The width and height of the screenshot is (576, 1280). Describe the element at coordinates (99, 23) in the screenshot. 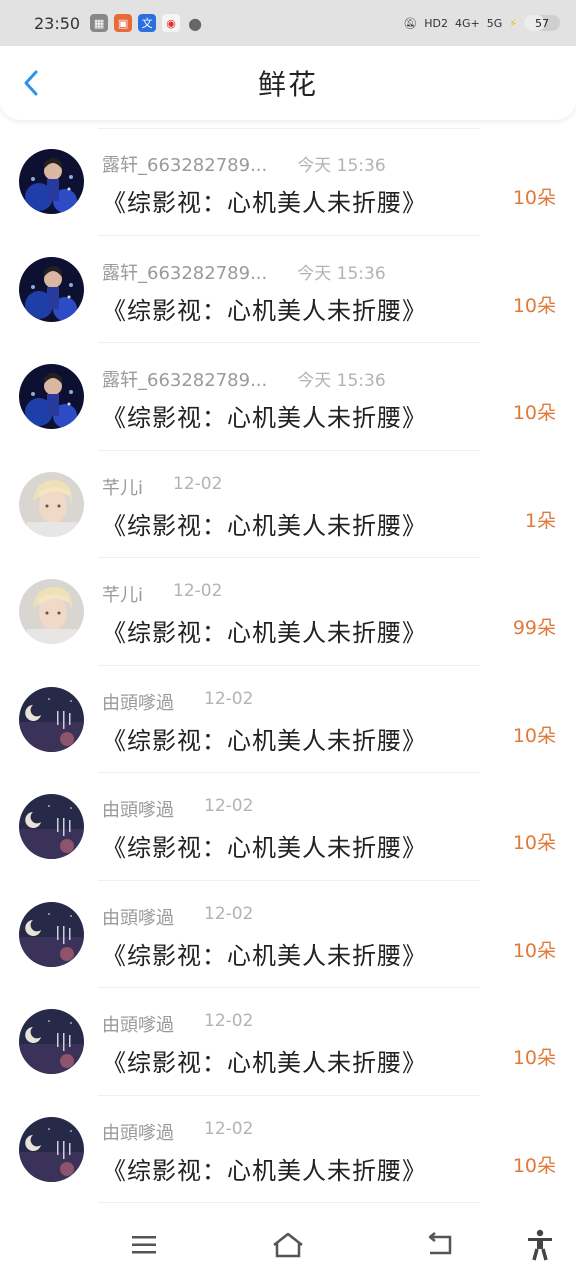

I see `app-notification-icon: ▦` at that location.